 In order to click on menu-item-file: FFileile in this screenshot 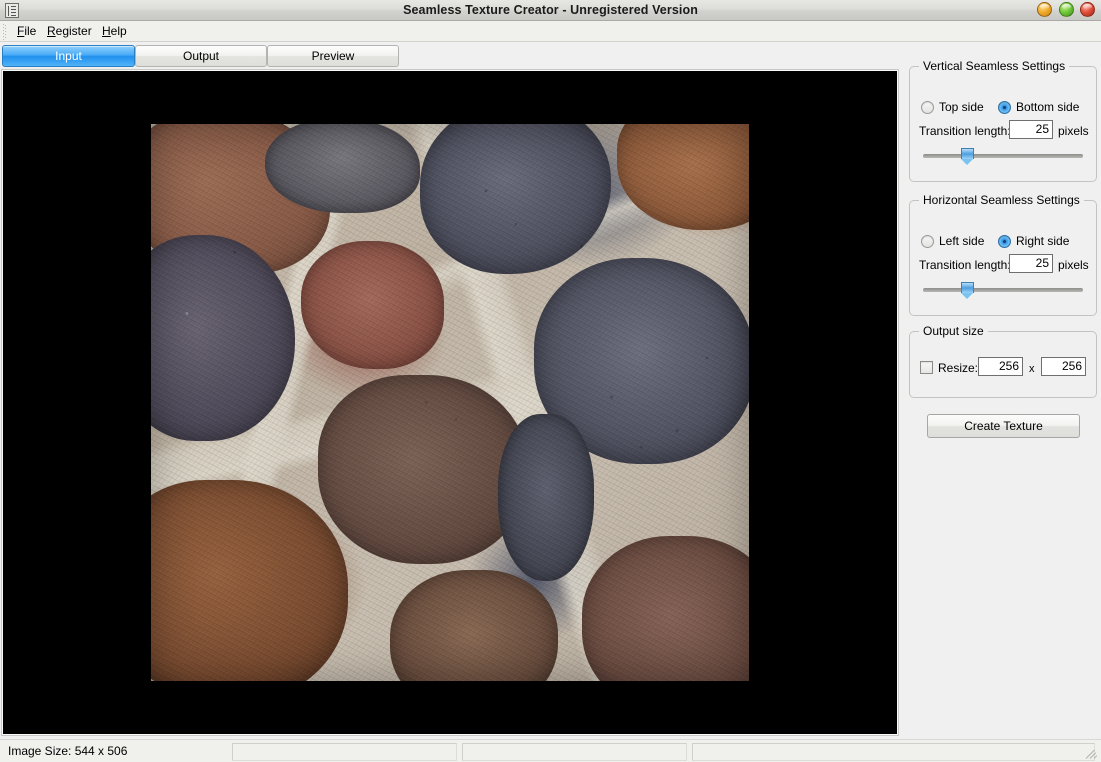, I will do `click(26, 31)`.